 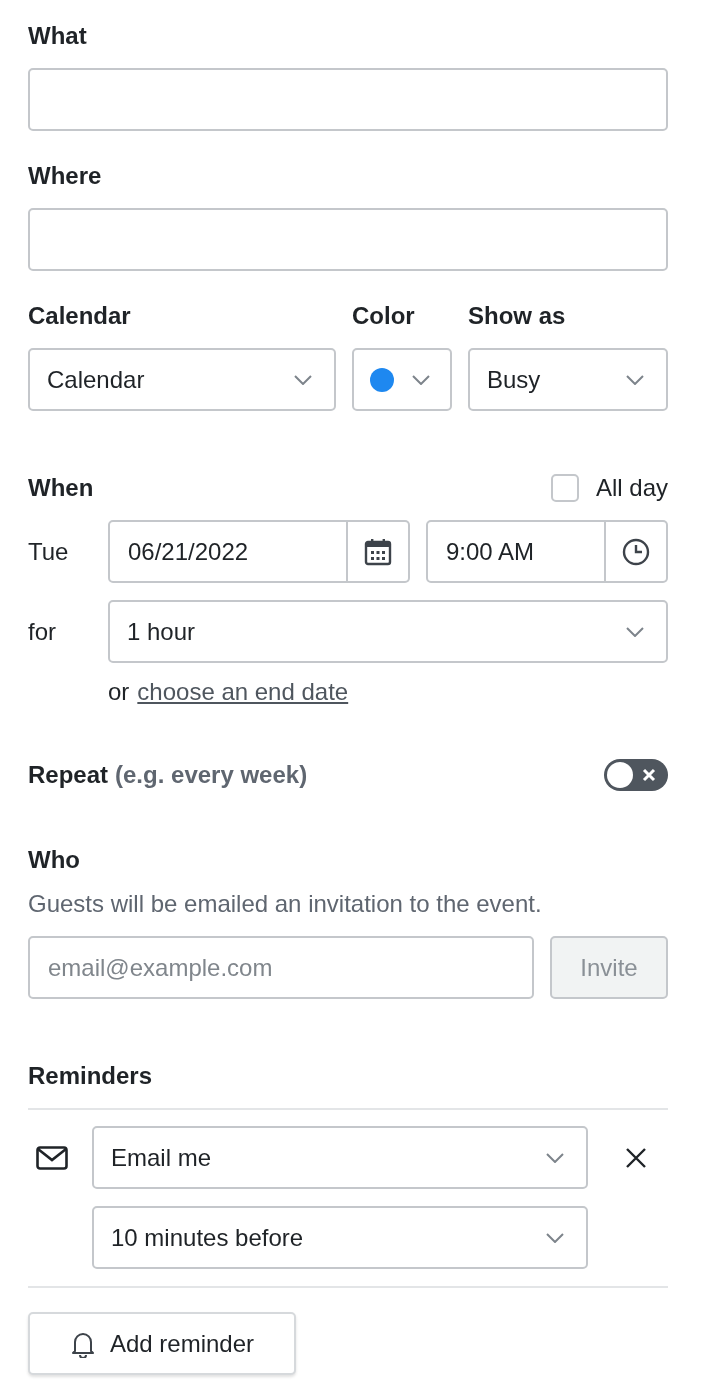 I want to click on end-date-link: choose an end date, so click(x=243, y=692).